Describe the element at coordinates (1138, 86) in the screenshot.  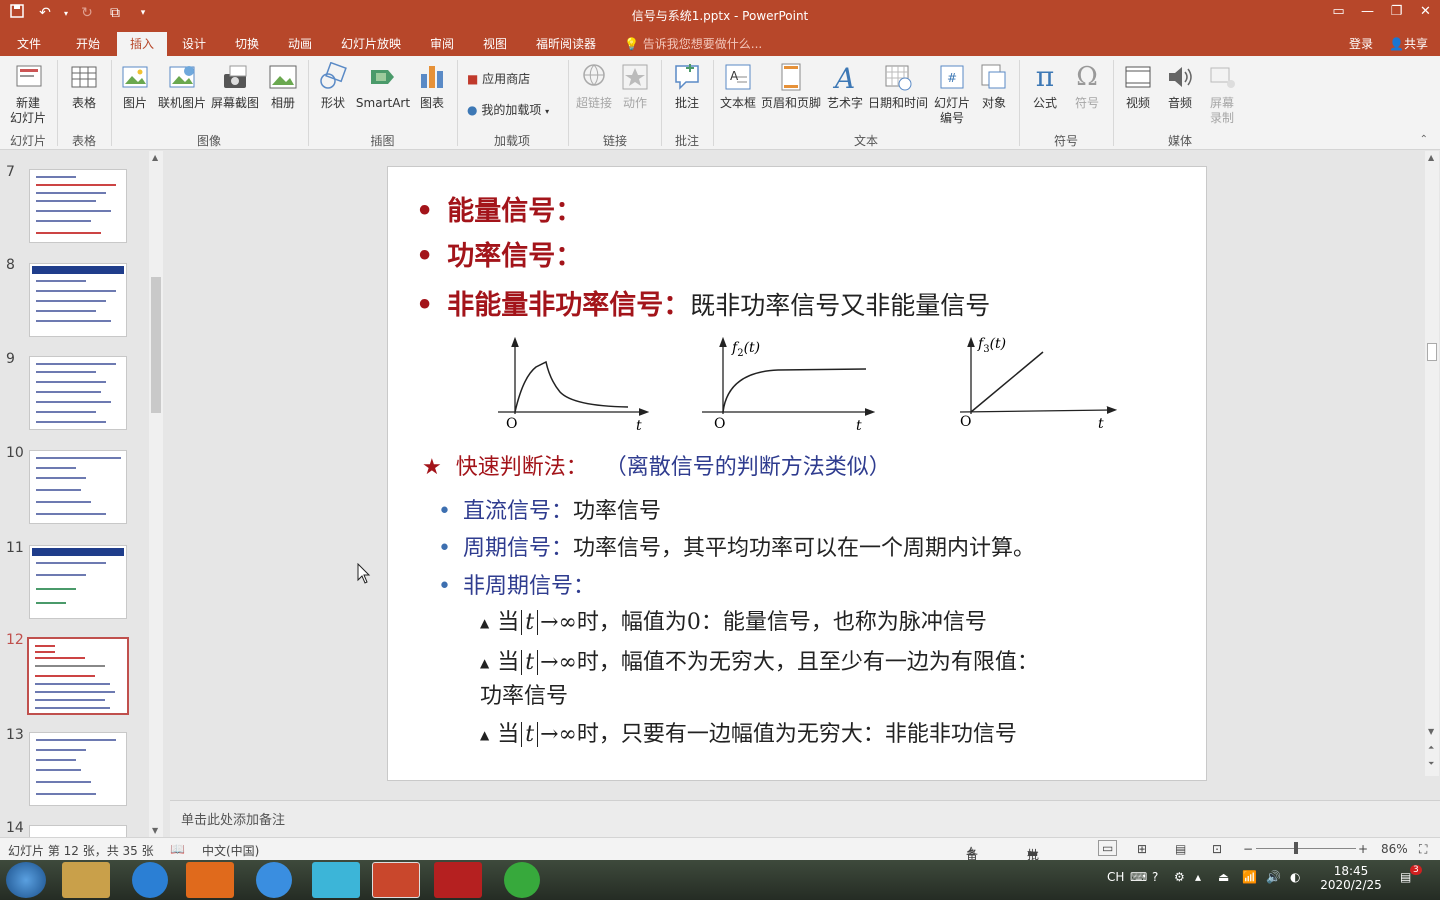
I see `video-button: 视频` at that location.